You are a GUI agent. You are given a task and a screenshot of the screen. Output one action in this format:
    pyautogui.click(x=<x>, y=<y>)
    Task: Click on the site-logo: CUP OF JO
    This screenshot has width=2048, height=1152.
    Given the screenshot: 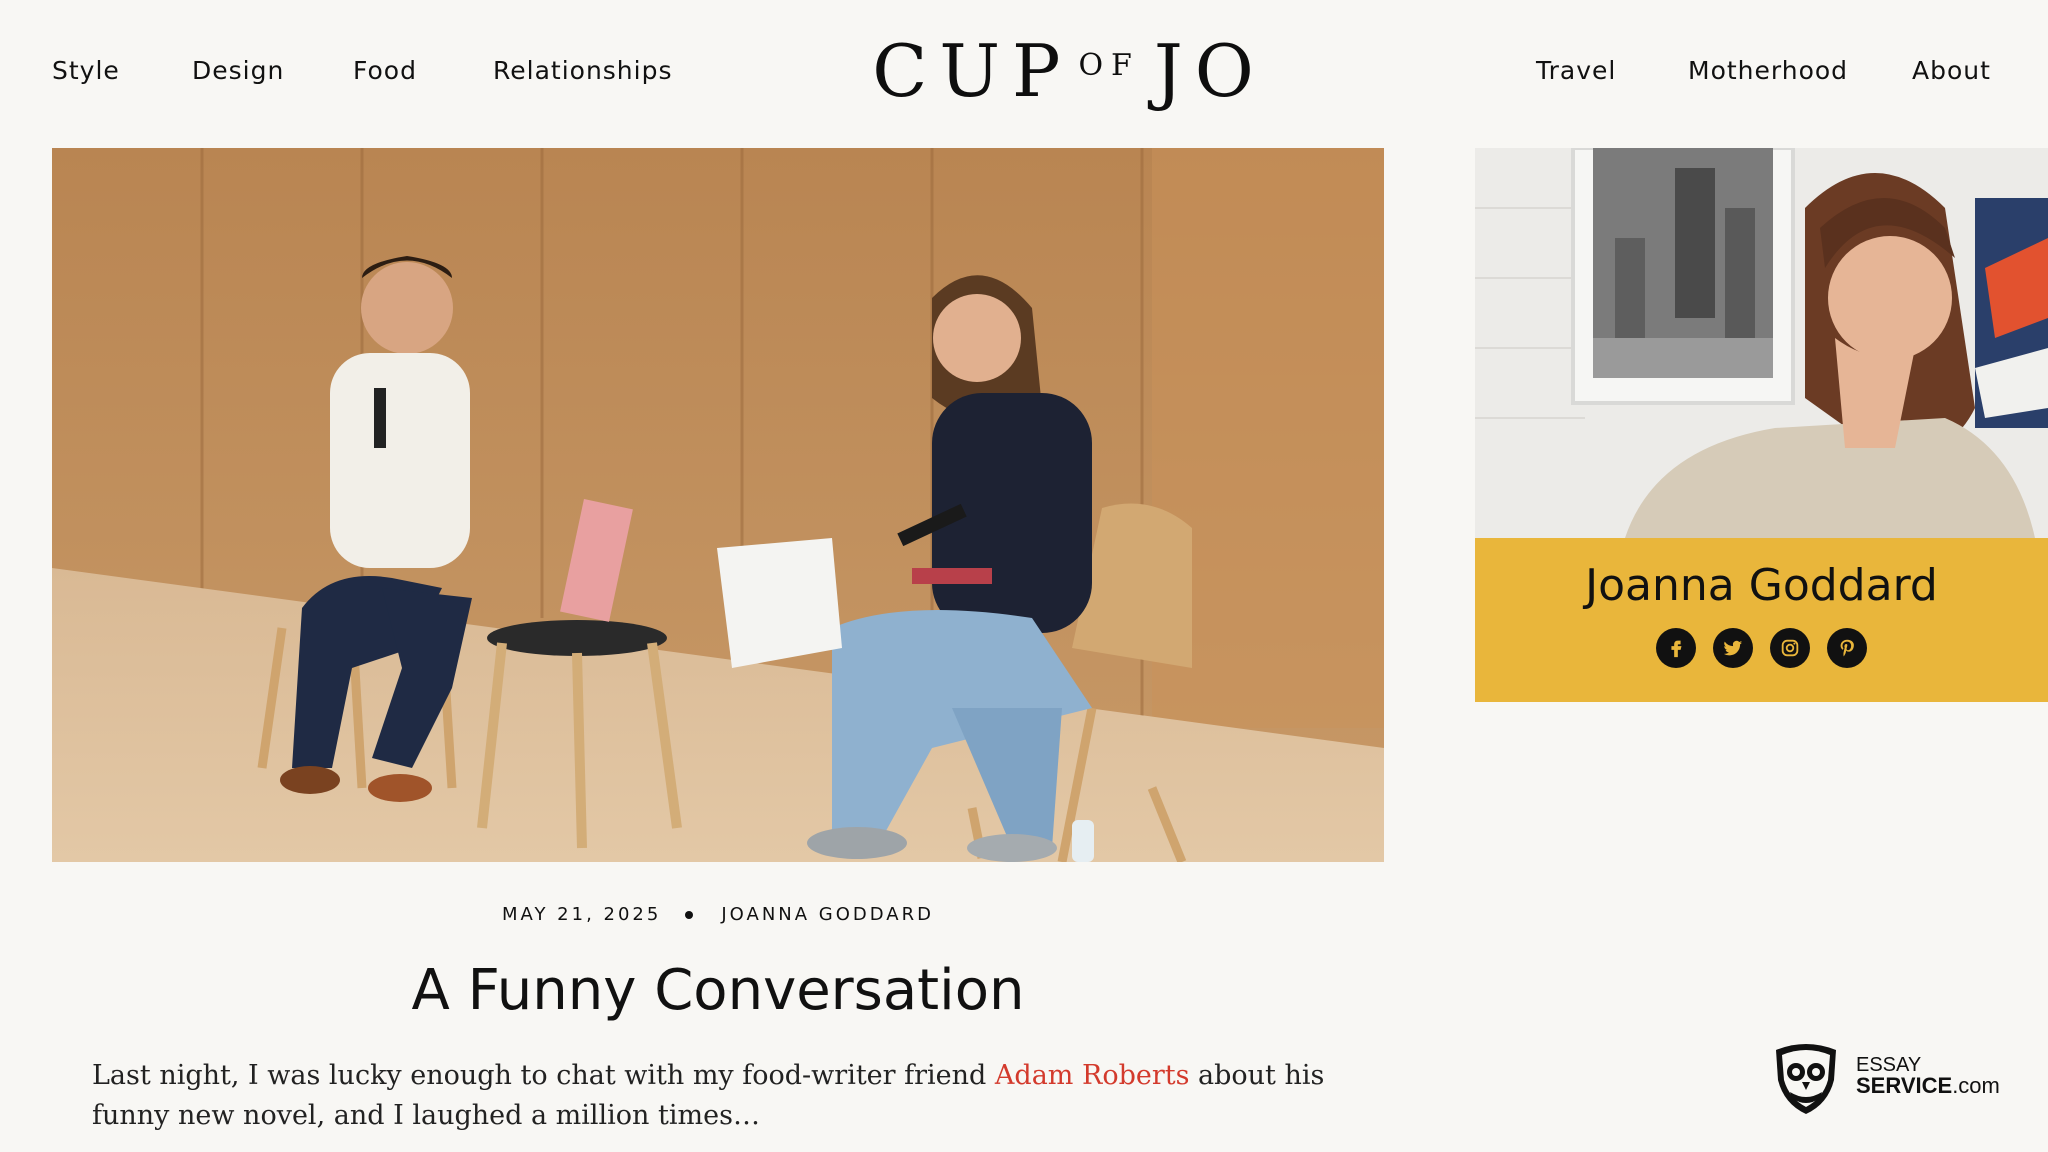 What is the action you would take?
    pyautogui.click(x=1069, y=71)
    